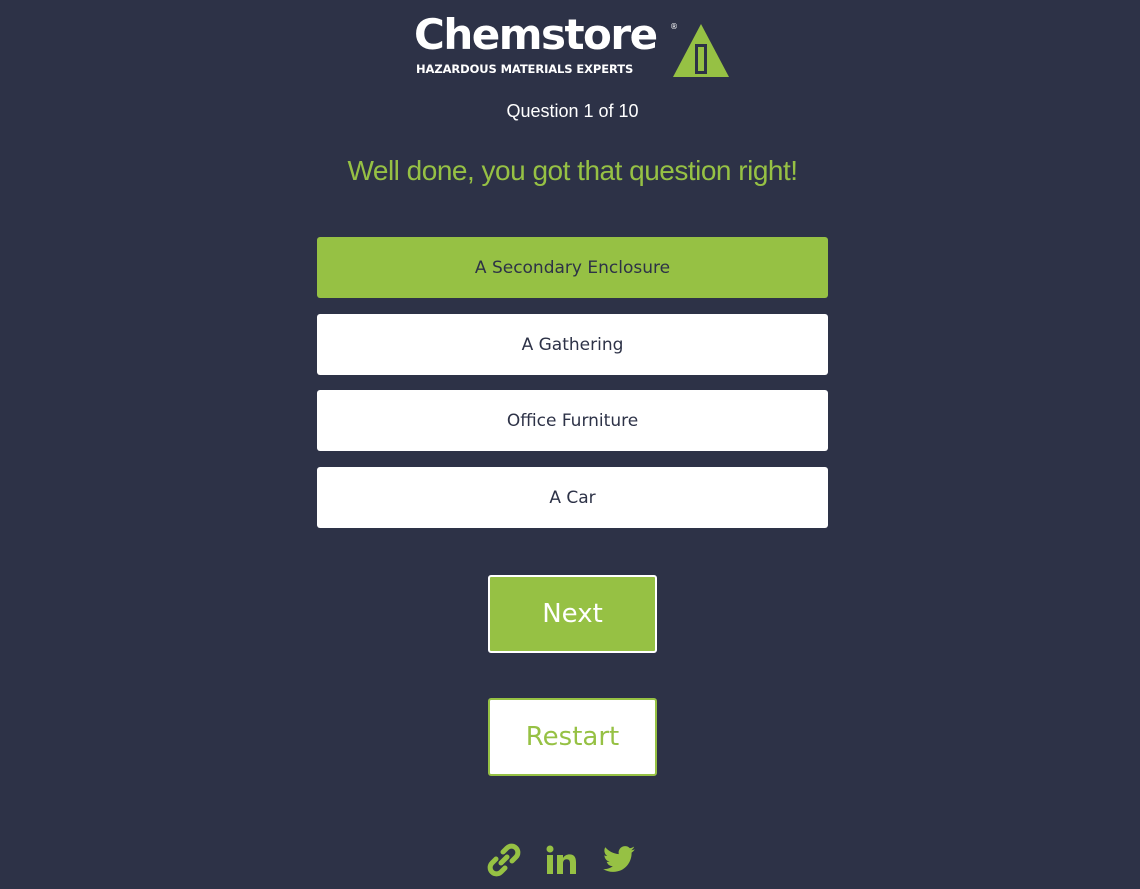  What do you see at coordinates (701, 50) in the screenshot?
I see `warning-triangle-icon` at bounding box center [701, 50].